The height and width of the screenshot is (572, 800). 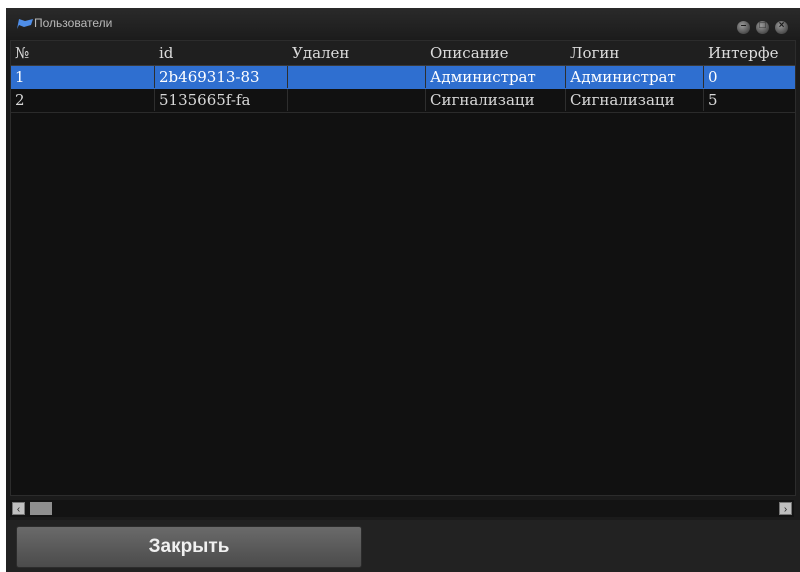 What do you see at coordinates (762, 27) in the screenshot?
I see `maximize-icon: □` at bounding box center [762, 27].